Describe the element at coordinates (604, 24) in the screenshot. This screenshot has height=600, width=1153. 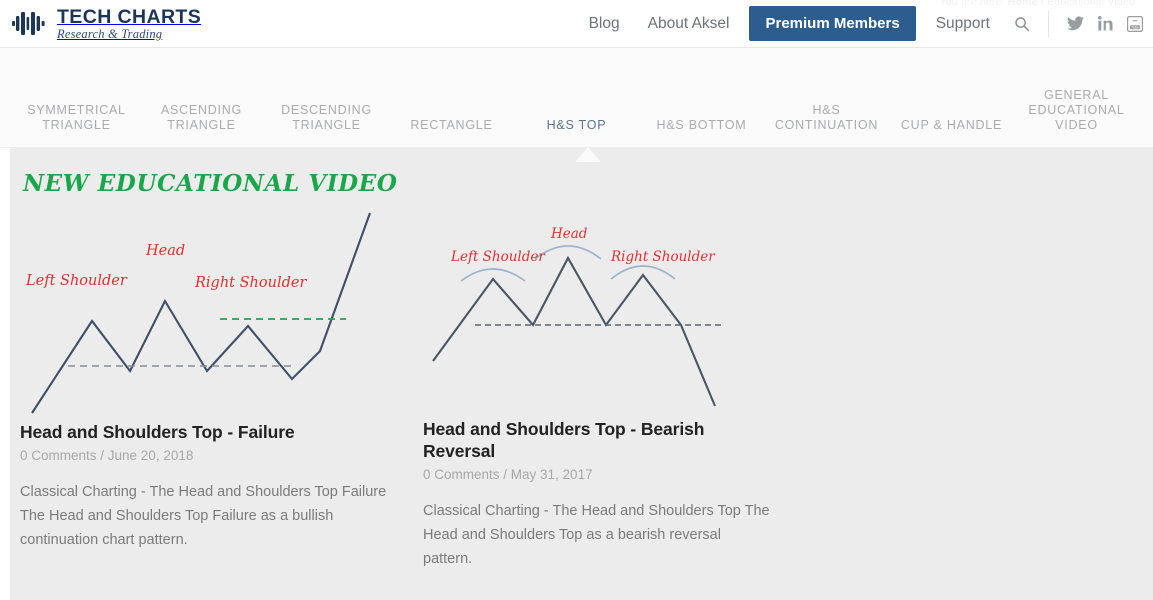
I see `nav-item-blog: Blog` at that location.